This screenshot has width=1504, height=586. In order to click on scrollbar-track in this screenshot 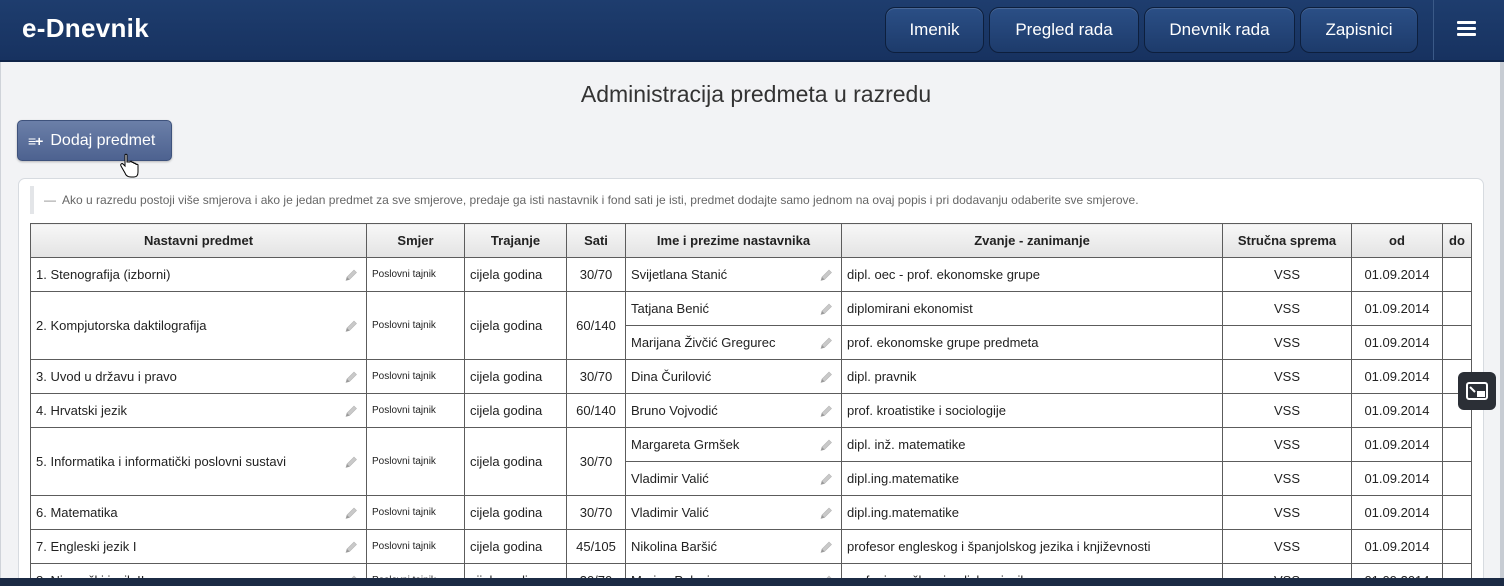, I will do `click(1502, 324)`.